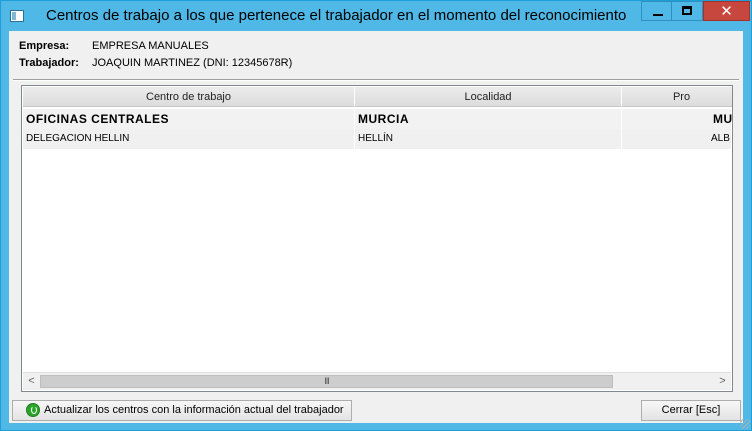  What do you see at coordinates (326, 381) in the screenshot?
I see `scrollbar-thumb: III` at bounding box center [326, 381].